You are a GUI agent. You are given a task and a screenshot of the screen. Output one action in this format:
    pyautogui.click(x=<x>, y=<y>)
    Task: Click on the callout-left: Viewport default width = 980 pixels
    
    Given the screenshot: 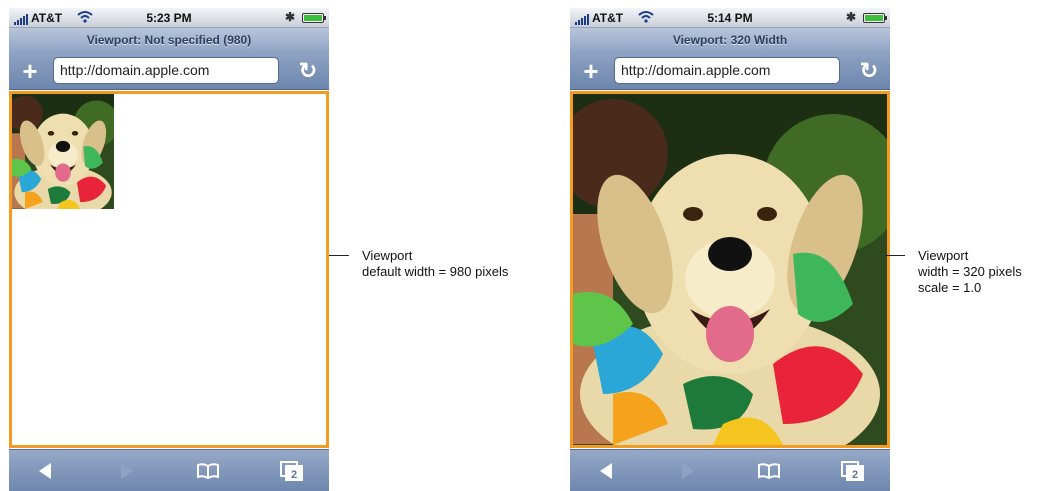 What is the action you would take?
    pyautogui.click(x=435, y=264)
    